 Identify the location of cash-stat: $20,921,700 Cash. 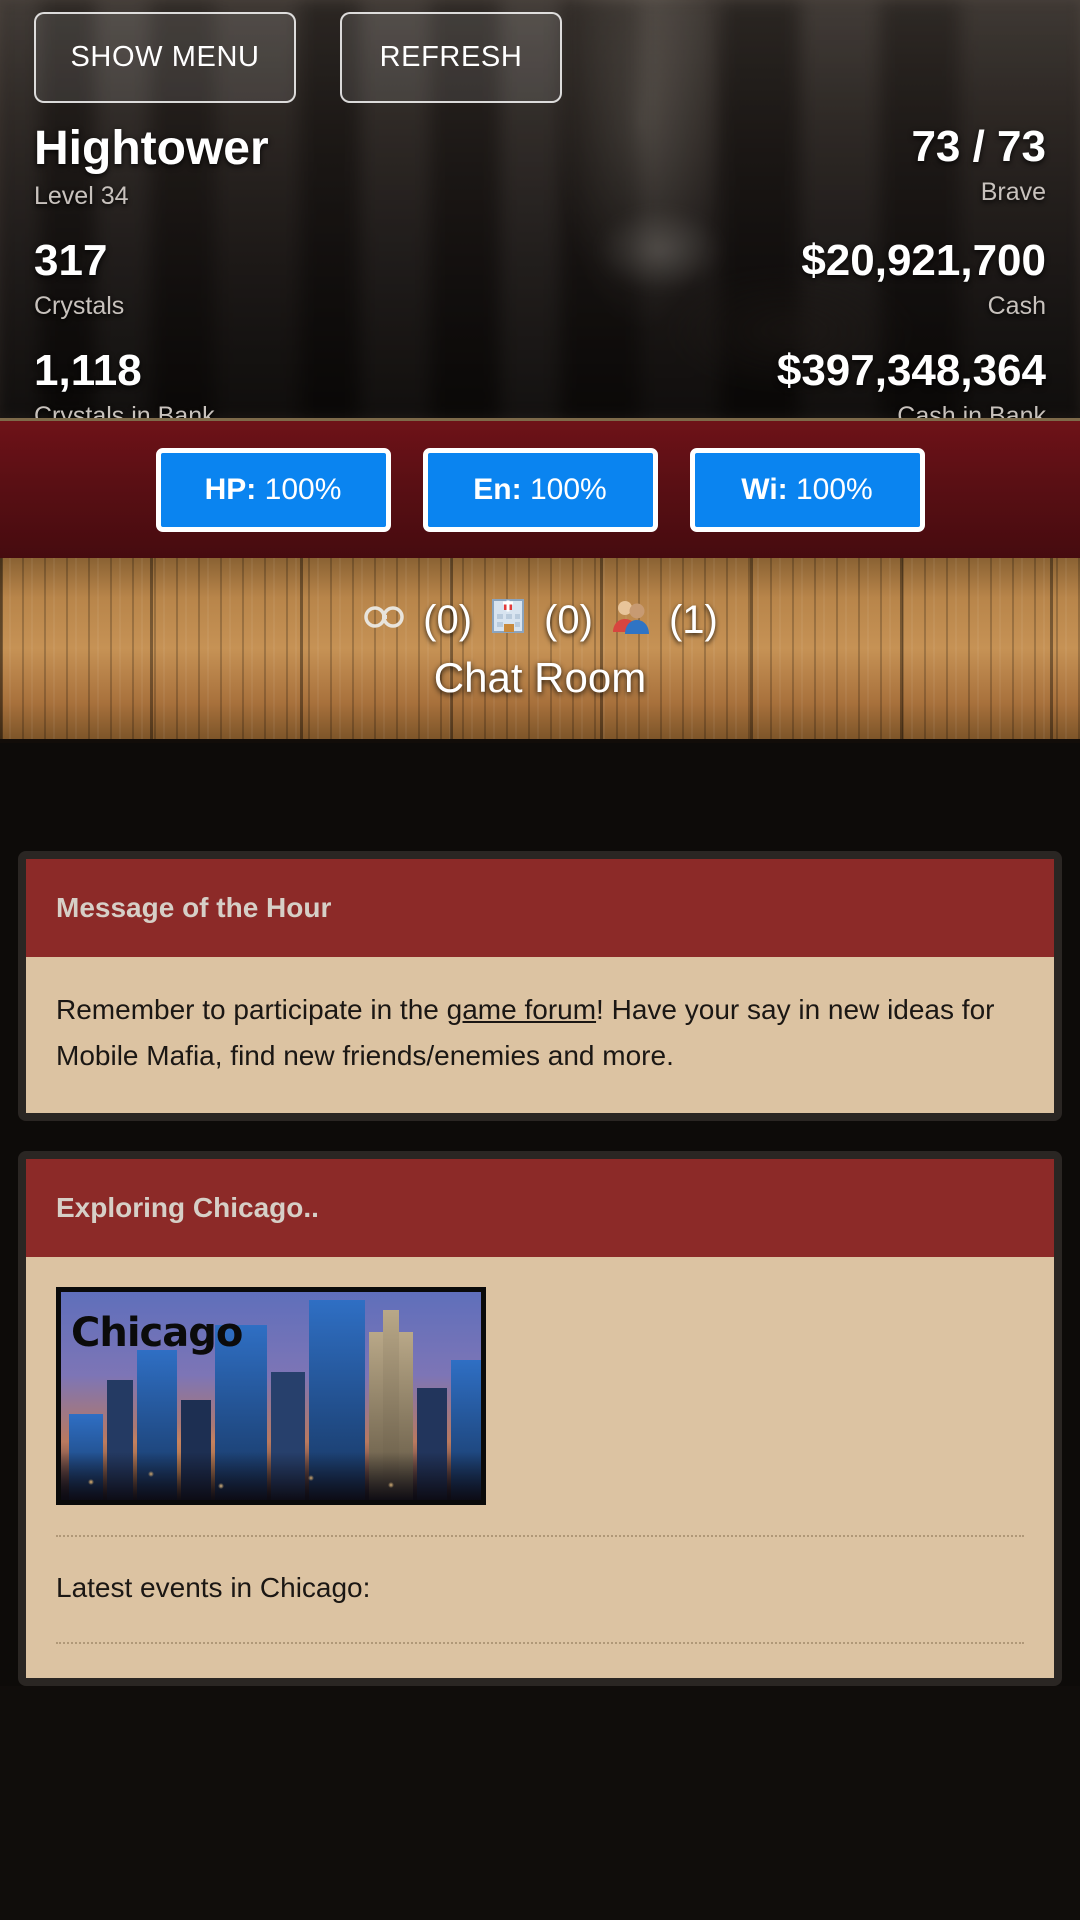
(923, 280).